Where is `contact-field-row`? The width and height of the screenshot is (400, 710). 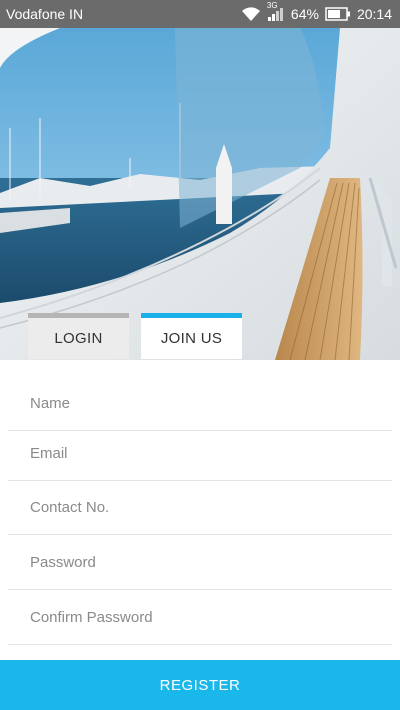
contact-field-row is located at coordinates (200, 507).